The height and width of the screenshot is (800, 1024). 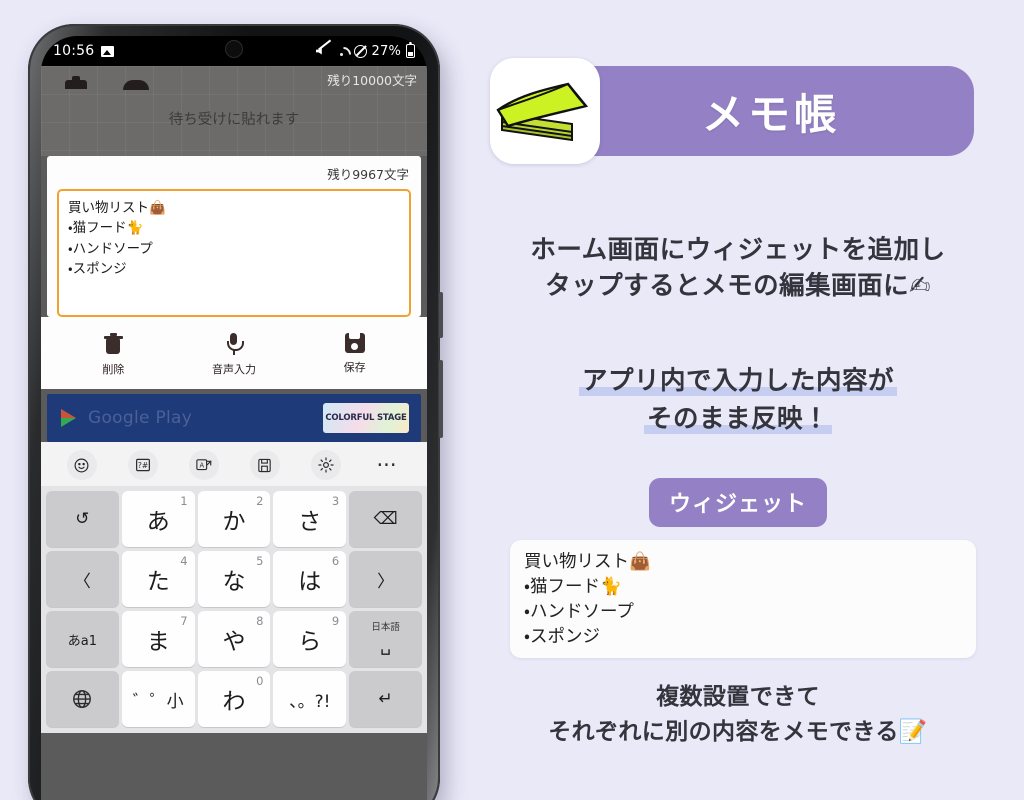 I want to click on cursor-left-key: 〈, so click(x=82, y=579).